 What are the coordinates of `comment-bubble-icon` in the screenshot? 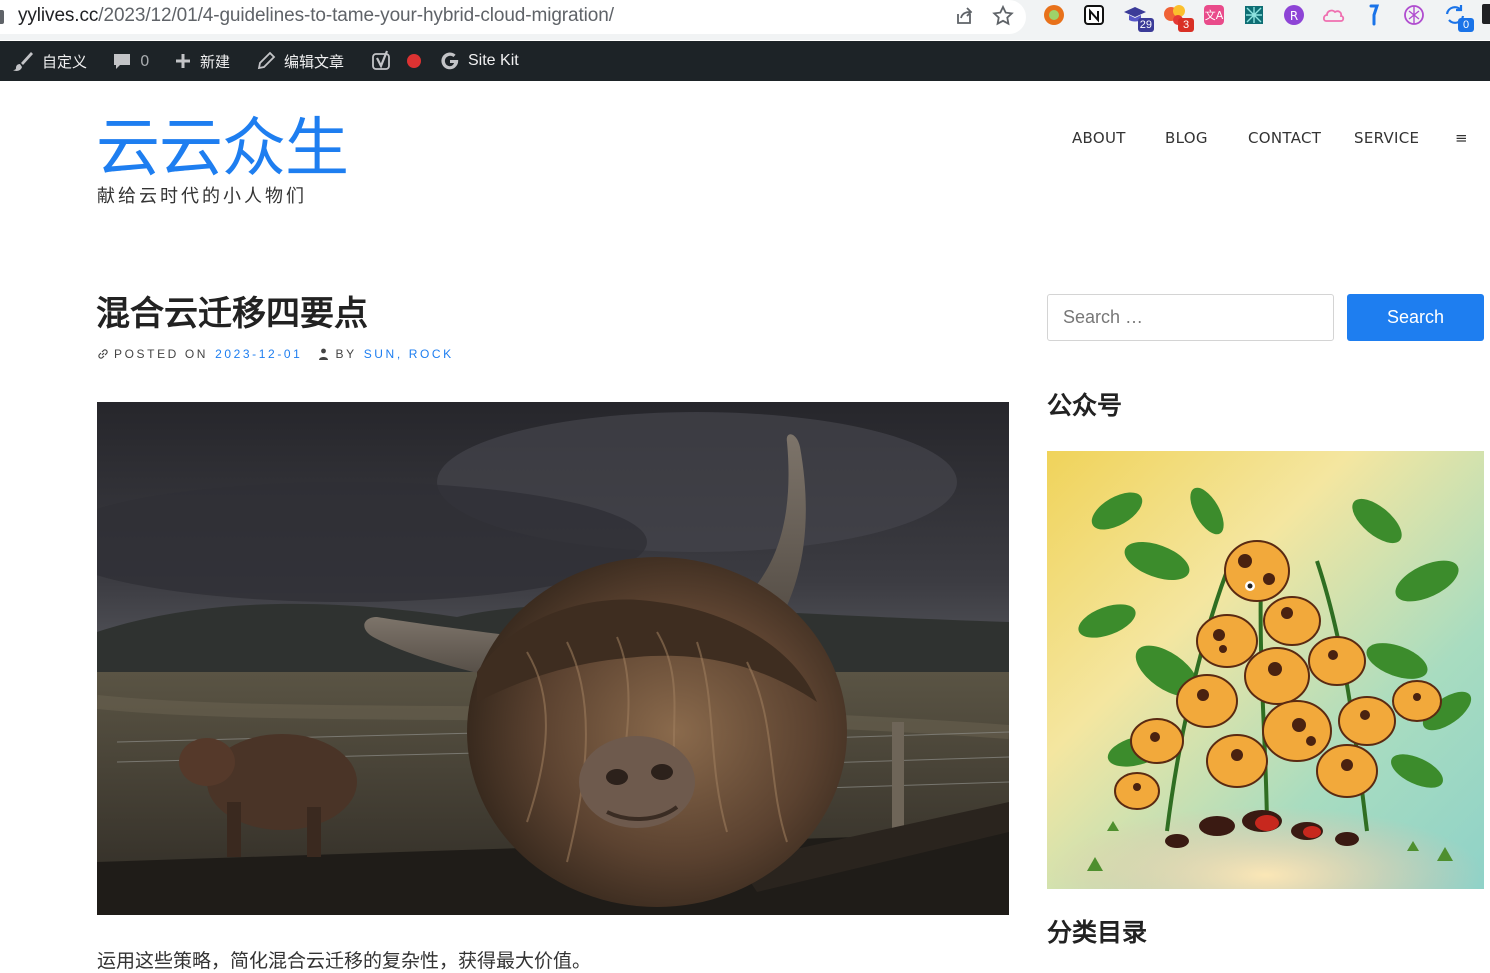 It's located at (122, 61).